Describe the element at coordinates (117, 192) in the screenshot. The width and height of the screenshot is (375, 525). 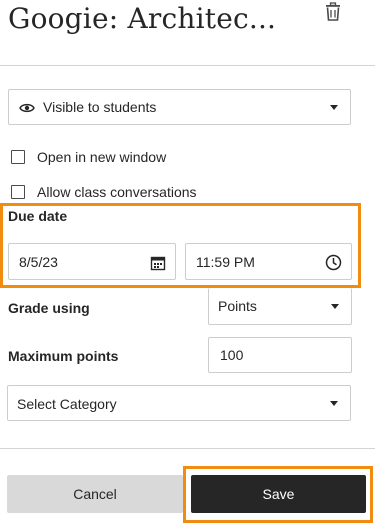
I see `allow-conversations-label: Allow class conversations` at that location.